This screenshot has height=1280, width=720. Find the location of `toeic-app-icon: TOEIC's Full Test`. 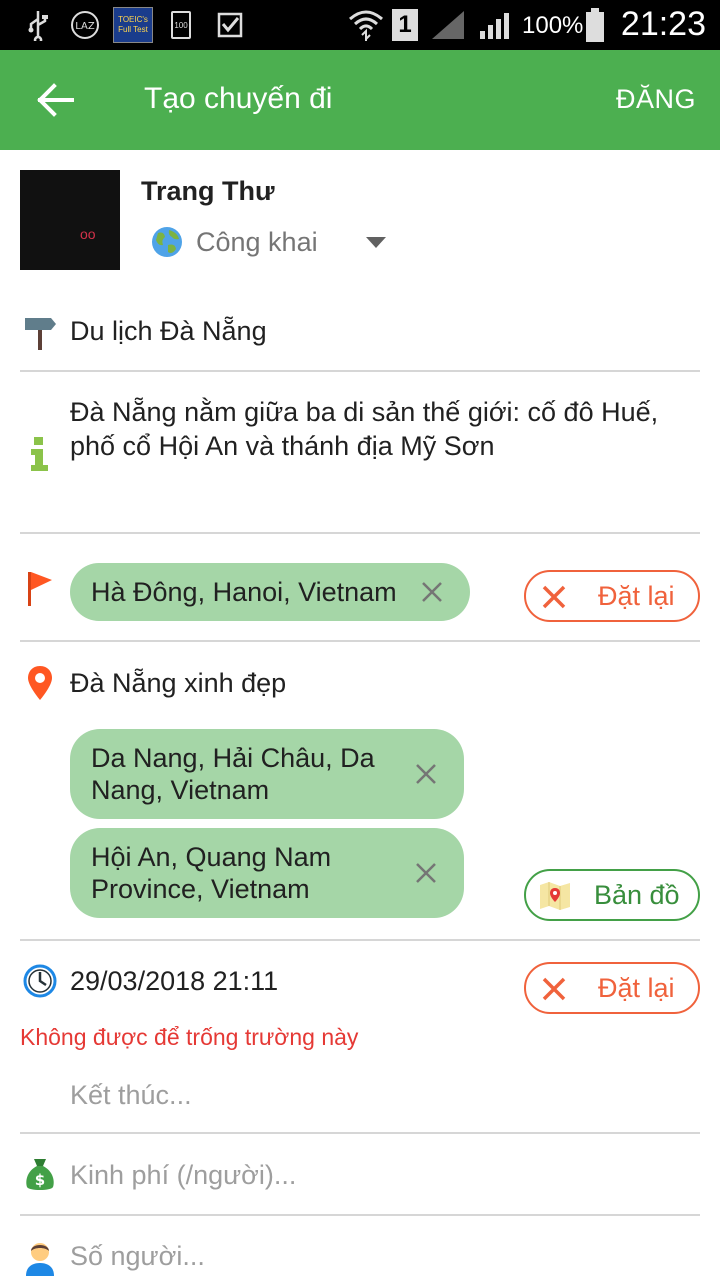

toeic-app-icon: TOEIC's Full Test is located at coordinates (133, 25).